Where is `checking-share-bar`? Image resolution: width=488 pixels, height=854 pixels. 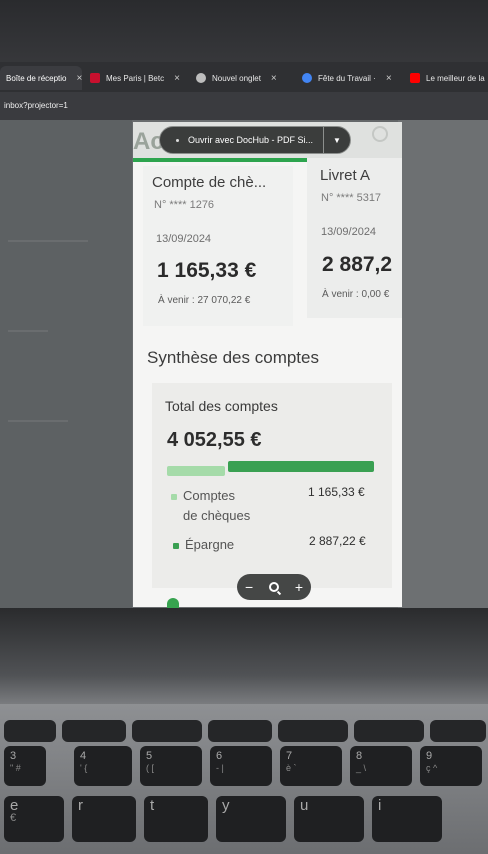
checking-share-bar is located at coordinates (196, 471).